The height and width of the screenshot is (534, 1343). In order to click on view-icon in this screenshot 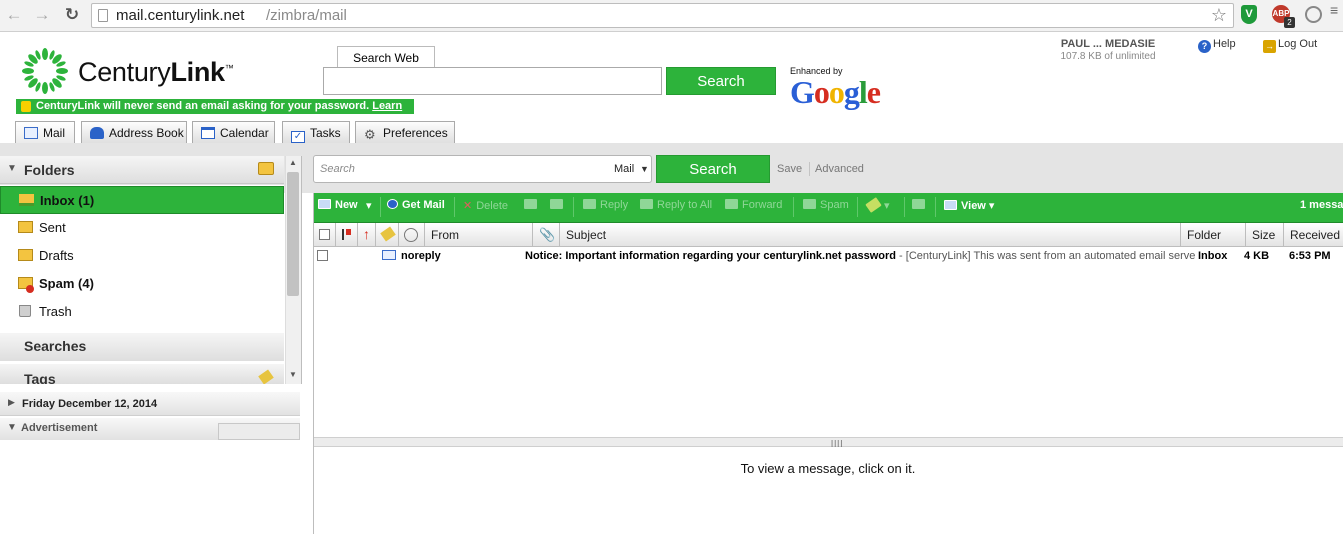, I will do `click(950, 205)`.